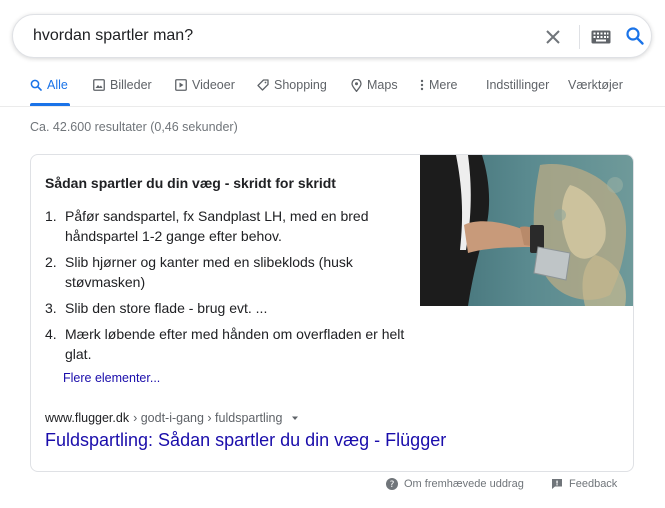 Image resolution: width=665 pixels, height=508 pixels. Describe the element at coordinates (518, 85) in the screenshot. I see `tab-label: Indstillinger` at that location.